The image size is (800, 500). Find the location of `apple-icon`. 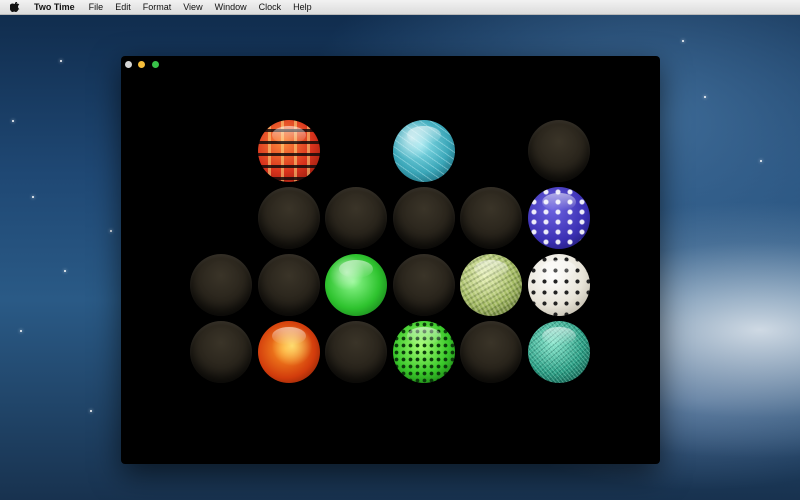

apple-icon is located at coordinates (15, 7).